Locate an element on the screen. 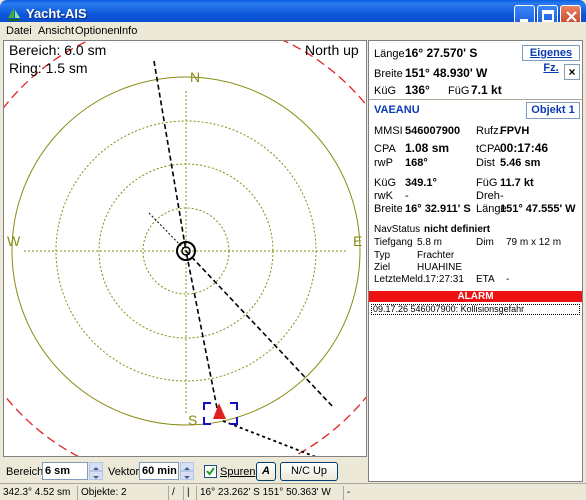 The image size is (586, 500). menu-bar: Datei Ansicht Optionen Info is located at coordinates (293, 31).